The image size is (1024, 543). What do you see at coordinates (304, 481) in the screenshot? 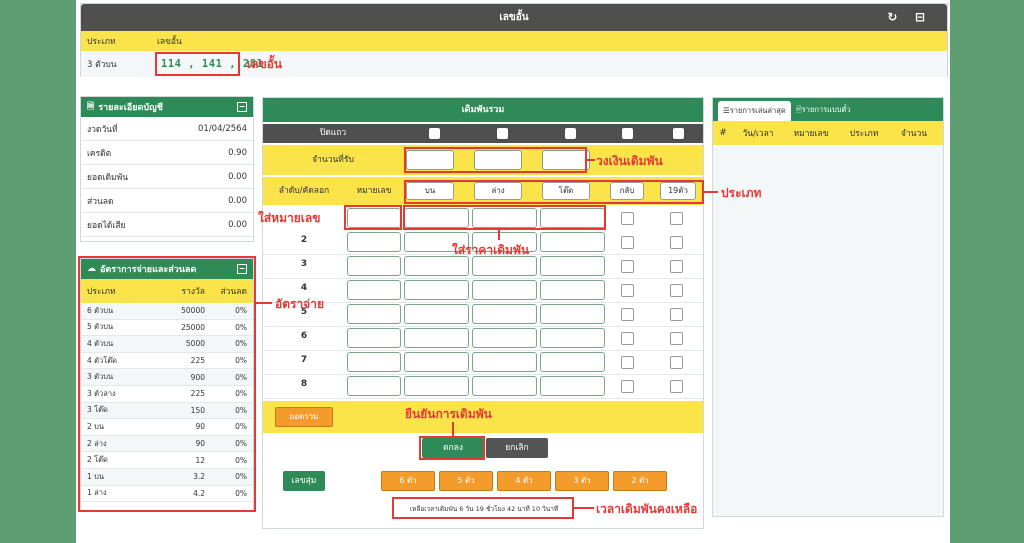
I see `random-number-button: เลขสุ่ม` at bounding box center [304, 481].